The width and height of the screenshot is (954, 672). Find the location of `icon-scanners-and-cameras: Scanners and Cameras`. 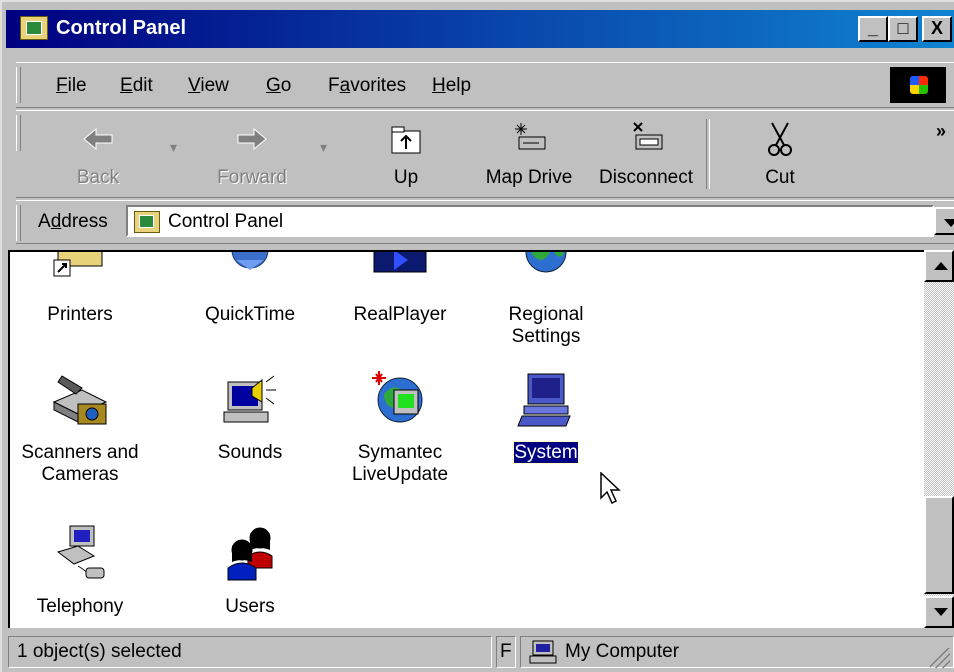

icon-scanners-and-cameras: Scanners and Cameras is located at coordinates (80, 427).